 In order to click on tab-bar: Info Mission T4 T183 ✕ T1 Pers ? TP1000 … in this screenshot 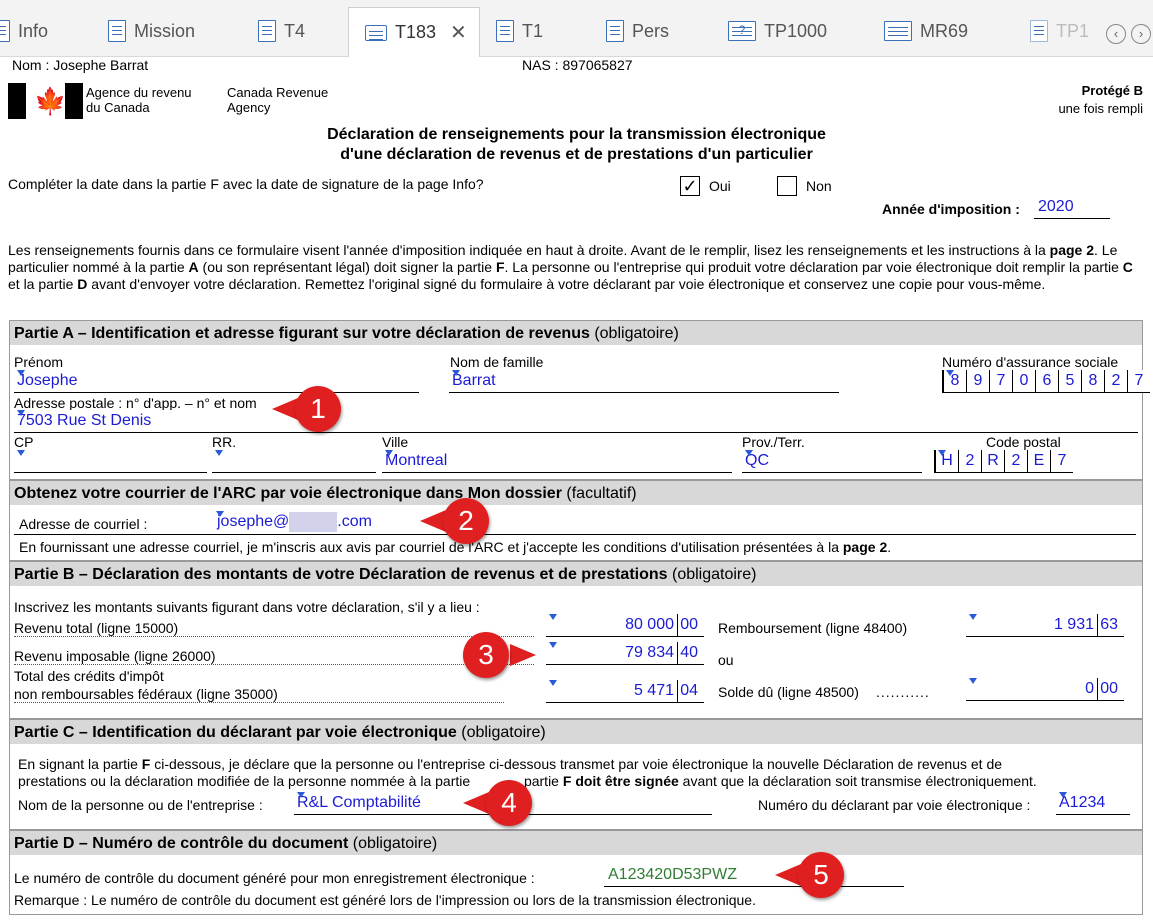, I will do `click(576, 28)`.